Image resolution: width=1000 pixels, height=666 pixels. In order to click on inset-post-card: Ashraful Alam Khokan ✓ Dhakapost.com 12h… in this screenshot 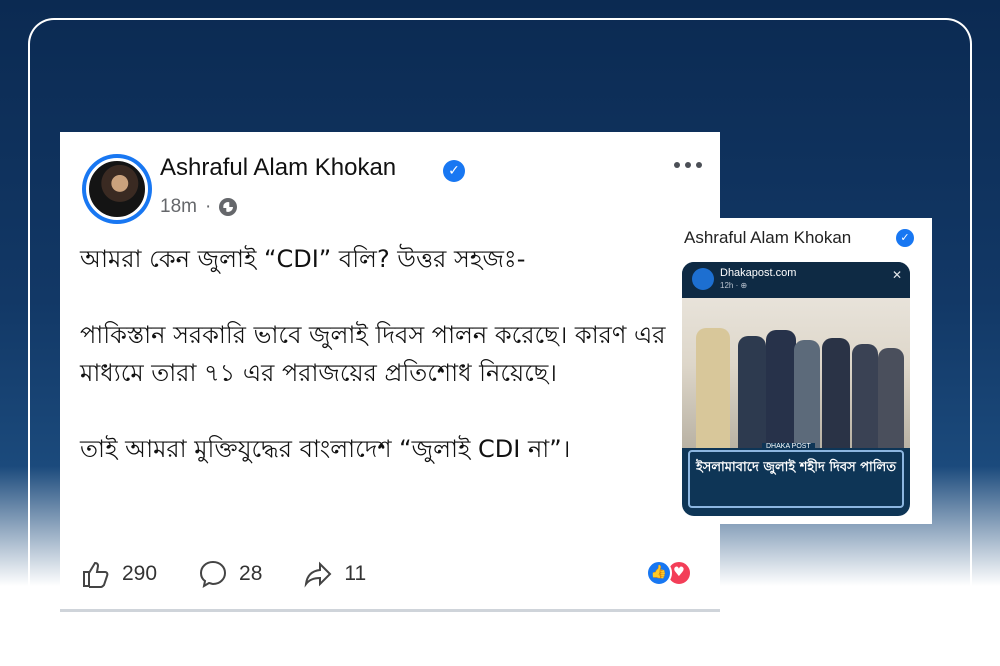, I will do `click(802, 371)`.